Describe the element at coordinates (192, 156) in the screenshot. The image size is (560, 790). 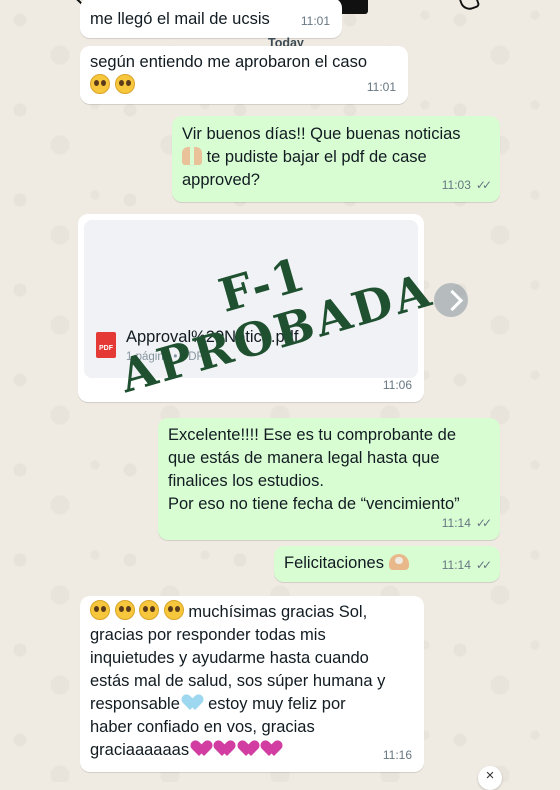
I see `raising-hands-icon` at that location.